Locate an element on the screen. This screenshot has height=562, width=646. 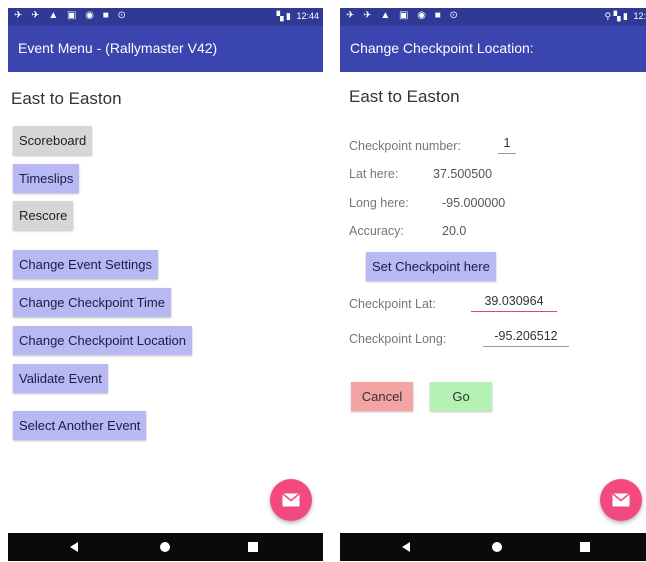
validate-event-button: Validate Event is located at coordinates (60, 378).